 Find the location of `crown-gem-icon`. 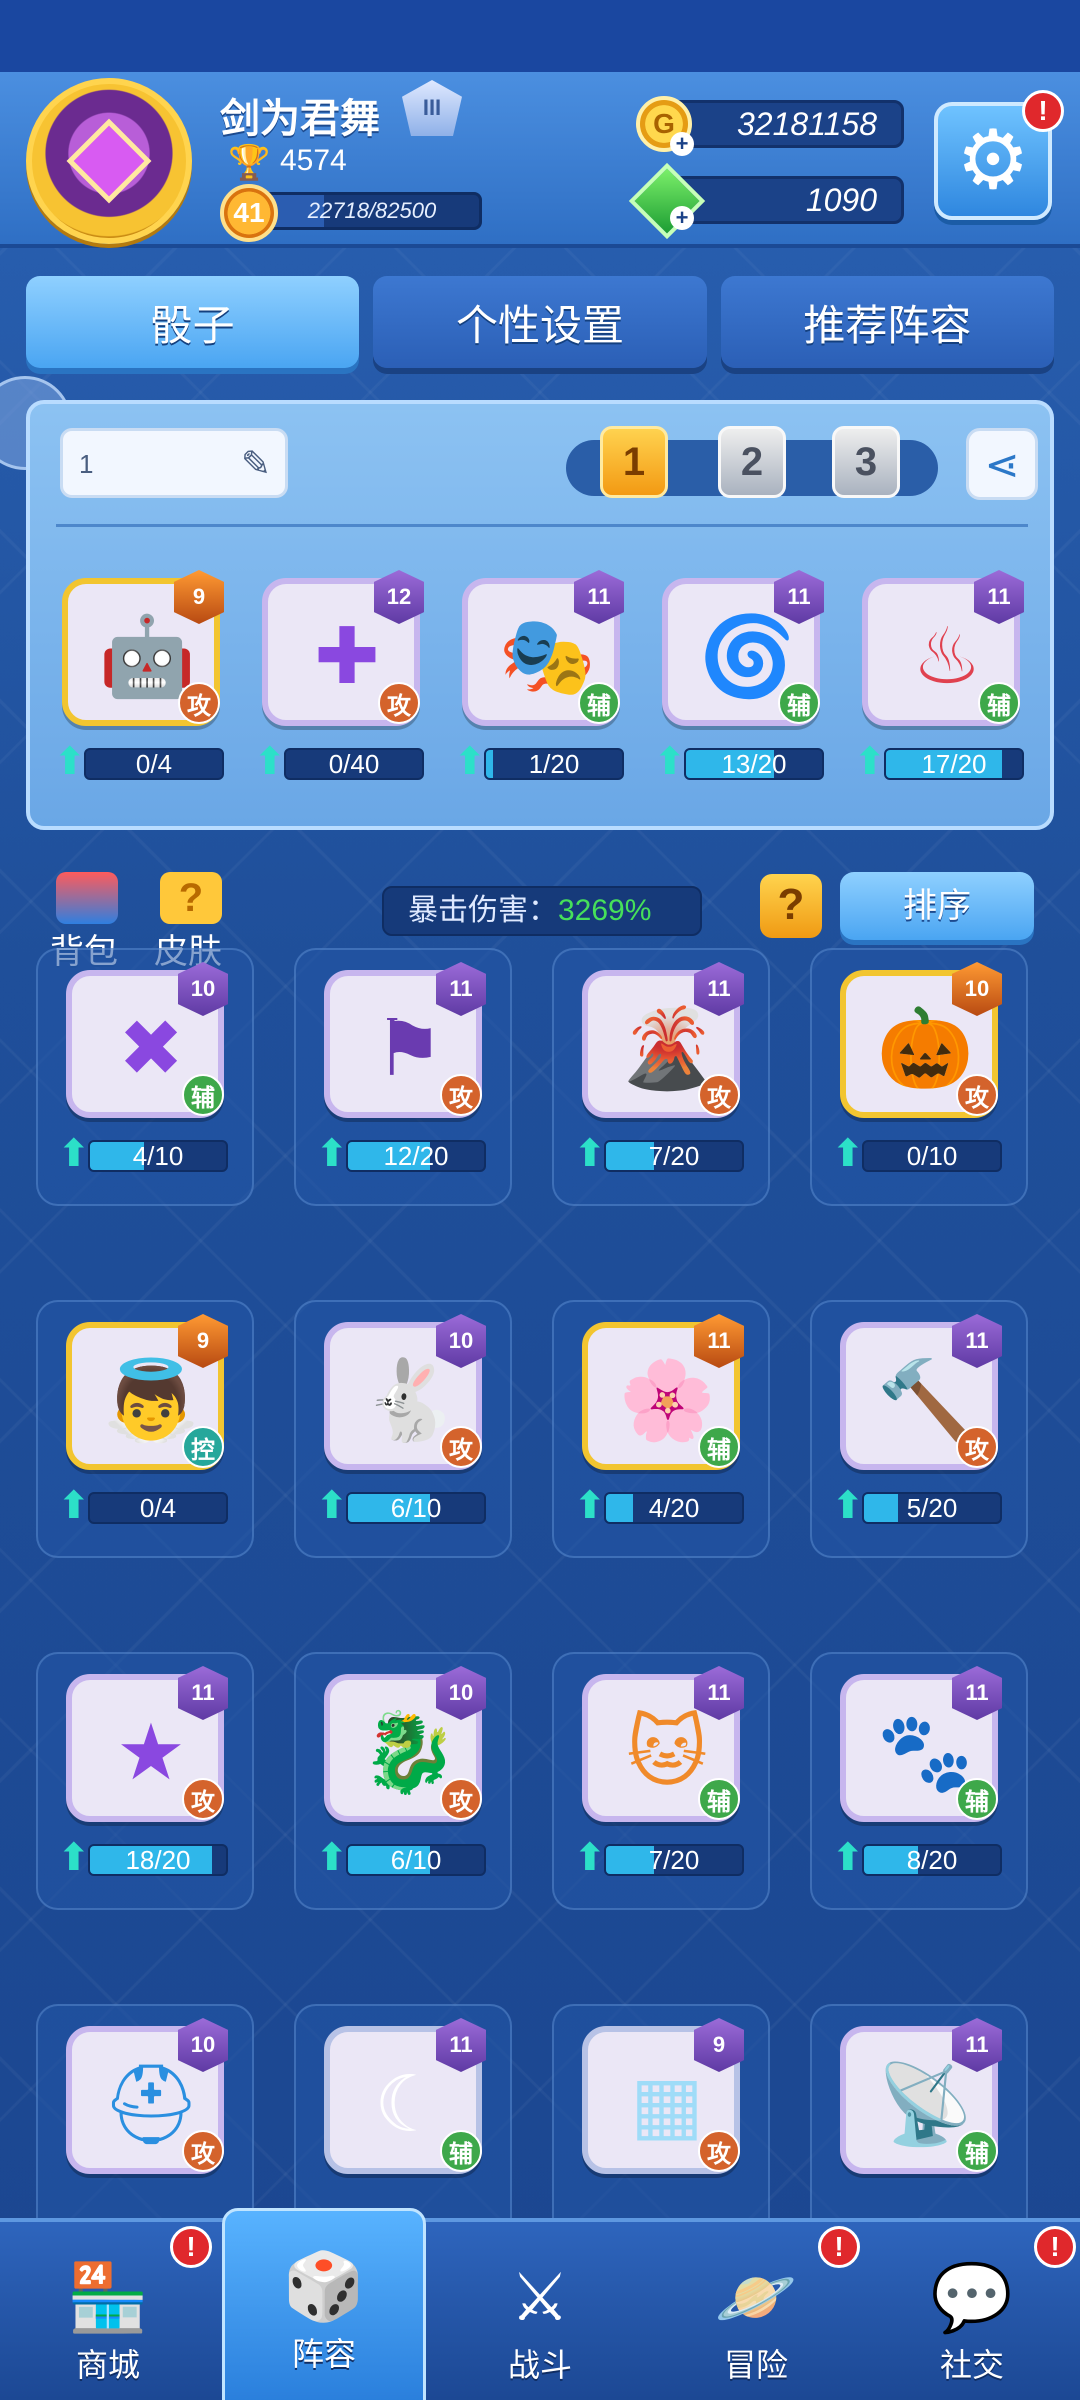

crown-gem-icon is located at coordinates (109, 161).